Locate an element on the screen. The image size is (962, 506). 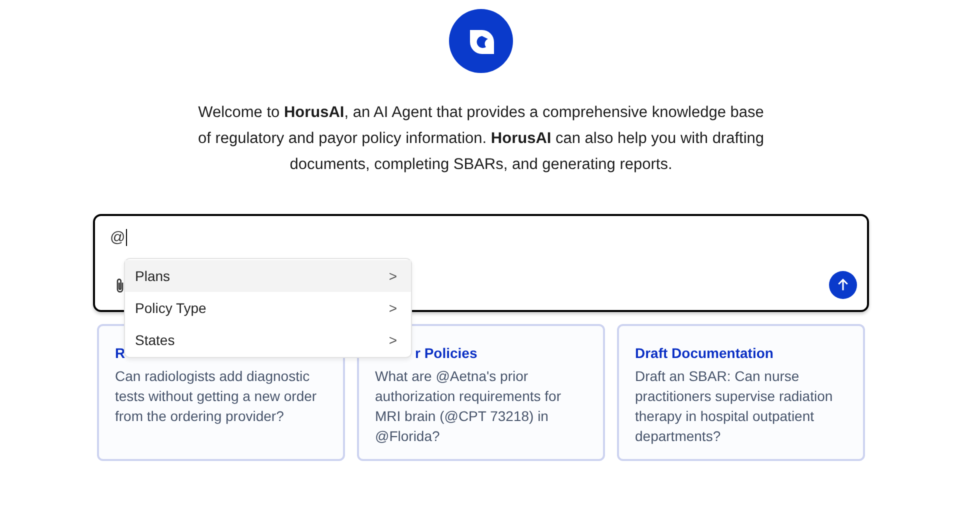
send-button is located at coordinates (843, 285).